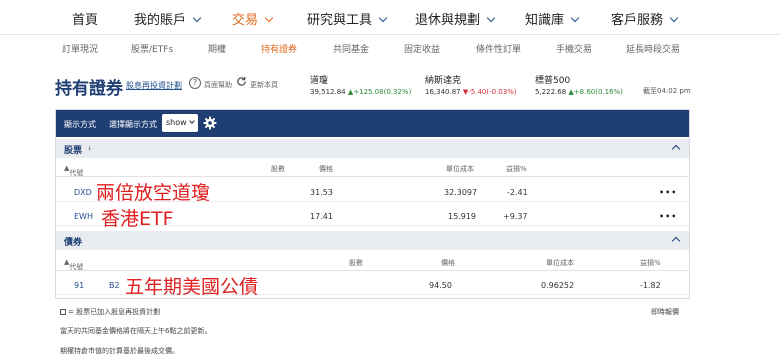 The image size is (780, 357). I want to click on index-value: 39,512.84, so click(328, 92).